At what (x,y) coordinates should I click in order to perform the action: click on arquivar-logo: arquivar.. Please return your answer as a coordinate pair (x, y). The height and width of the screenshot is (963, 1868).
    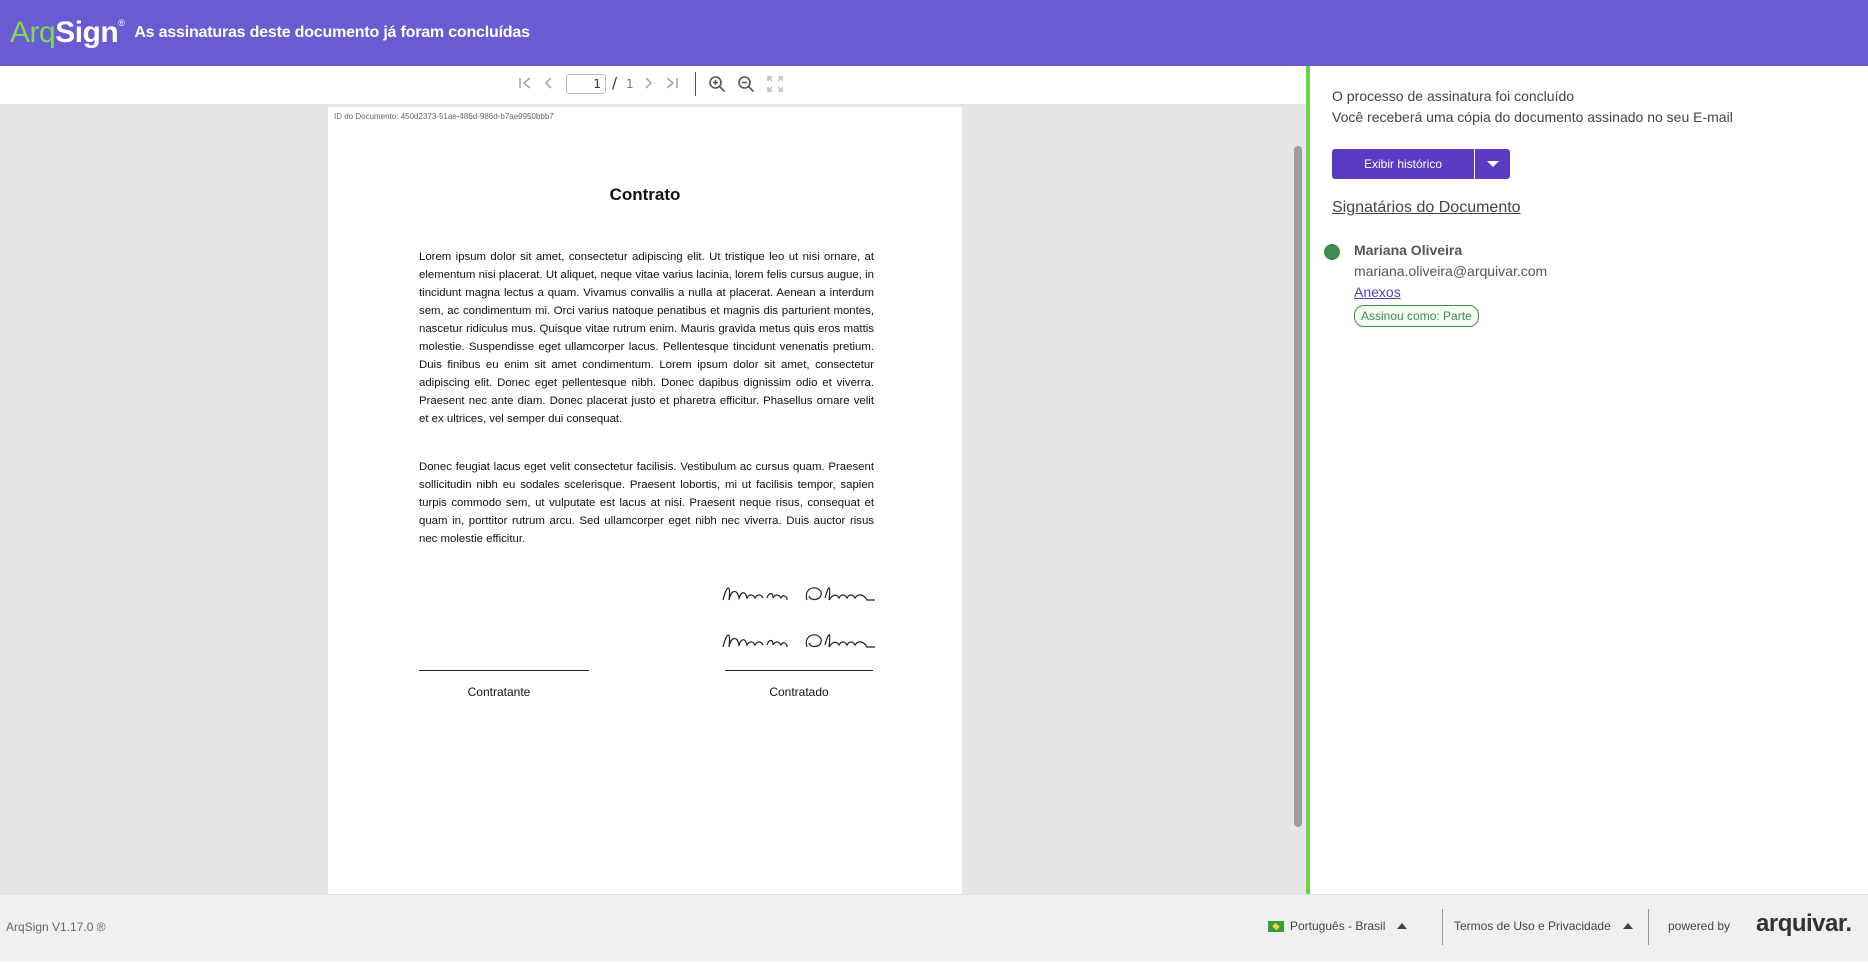
    Looking at the image, I should click on (1804, 924).